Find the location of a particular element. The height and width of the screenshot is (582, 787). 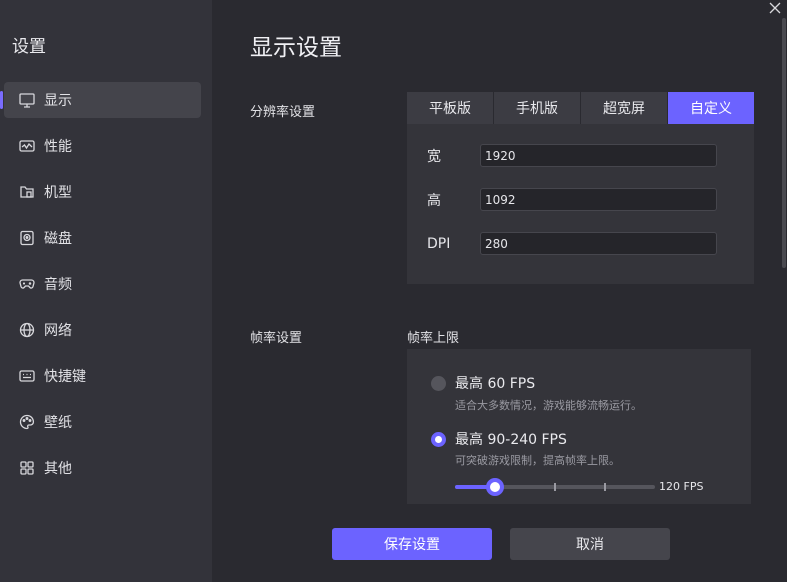

sidebar-item-network: 网络 is located at coordinates (102, 330).